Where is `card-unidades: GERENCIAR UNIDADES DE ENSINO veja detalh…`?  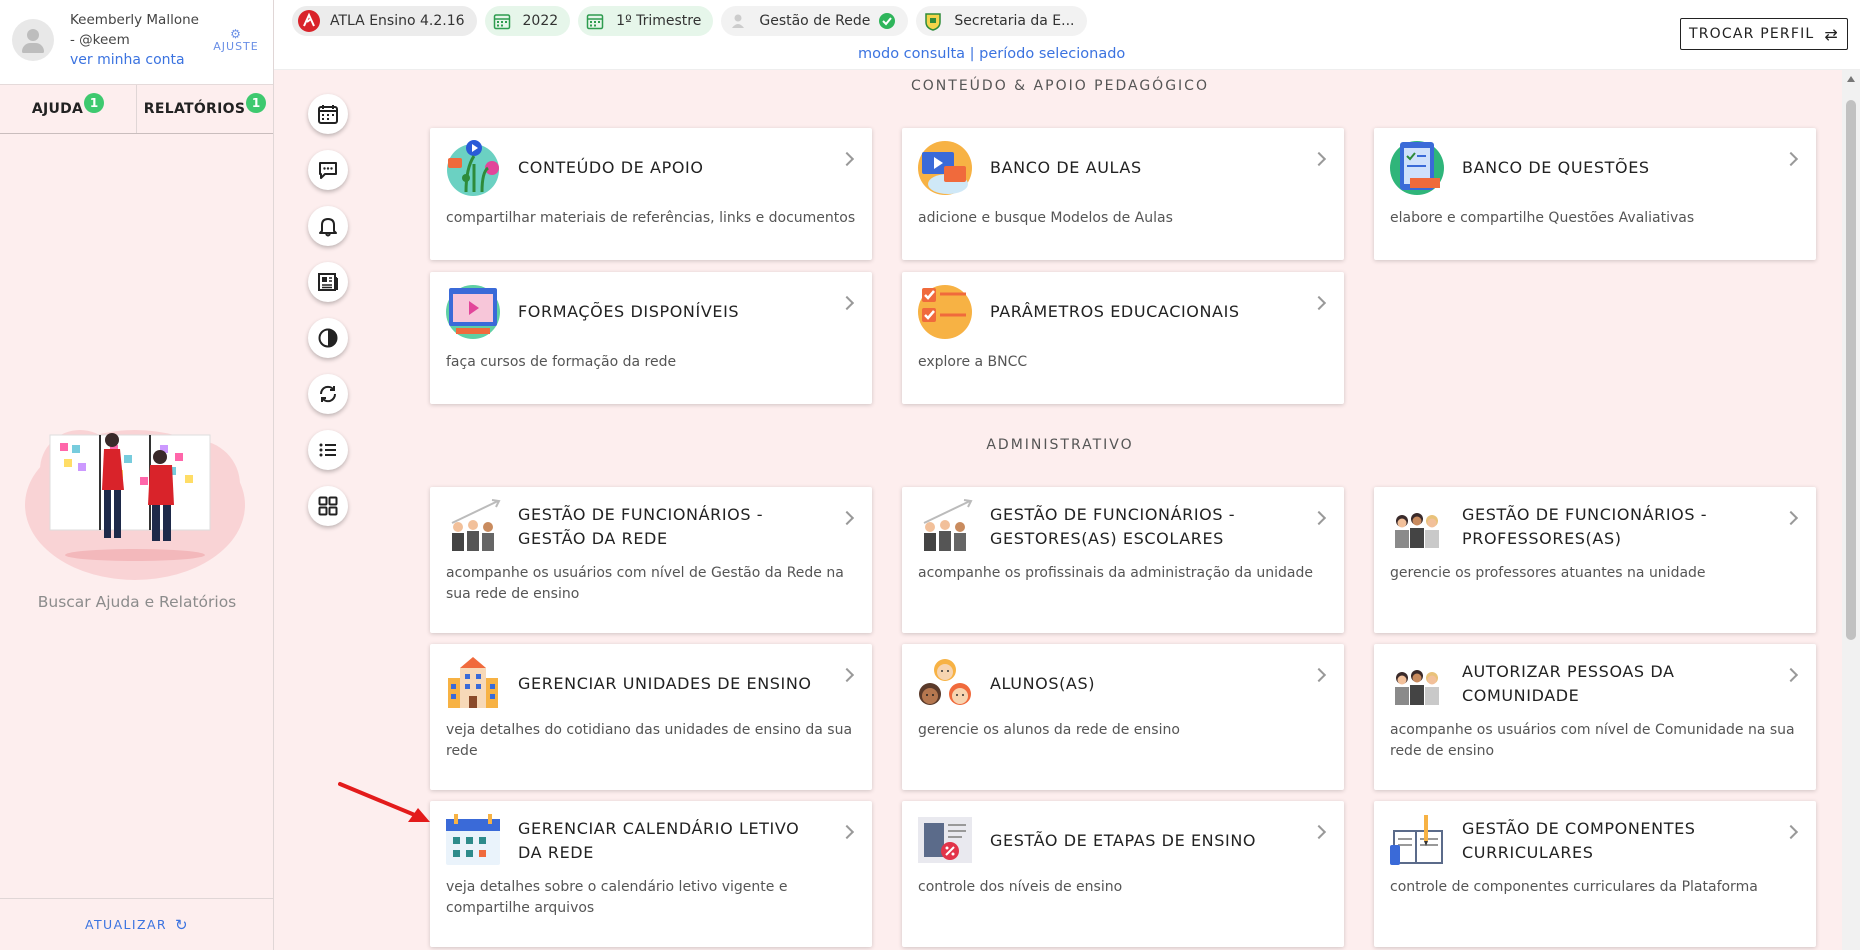 card-unidades: GERENCIAR UNIDADES DE ENSINO veja detalh… is located at coordinates (651, 717).